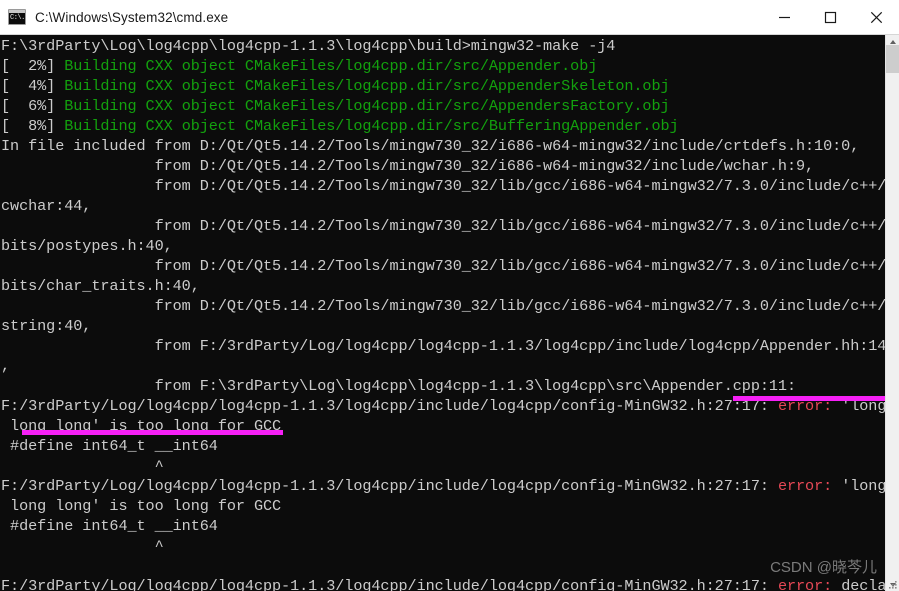 This screenshot has width=899, height=591. I want to click on highlight-error-long, so click(809, 398).